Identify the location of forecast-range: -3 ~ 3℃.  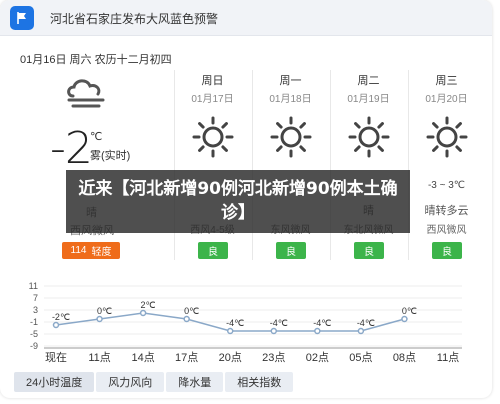
(446, 185).